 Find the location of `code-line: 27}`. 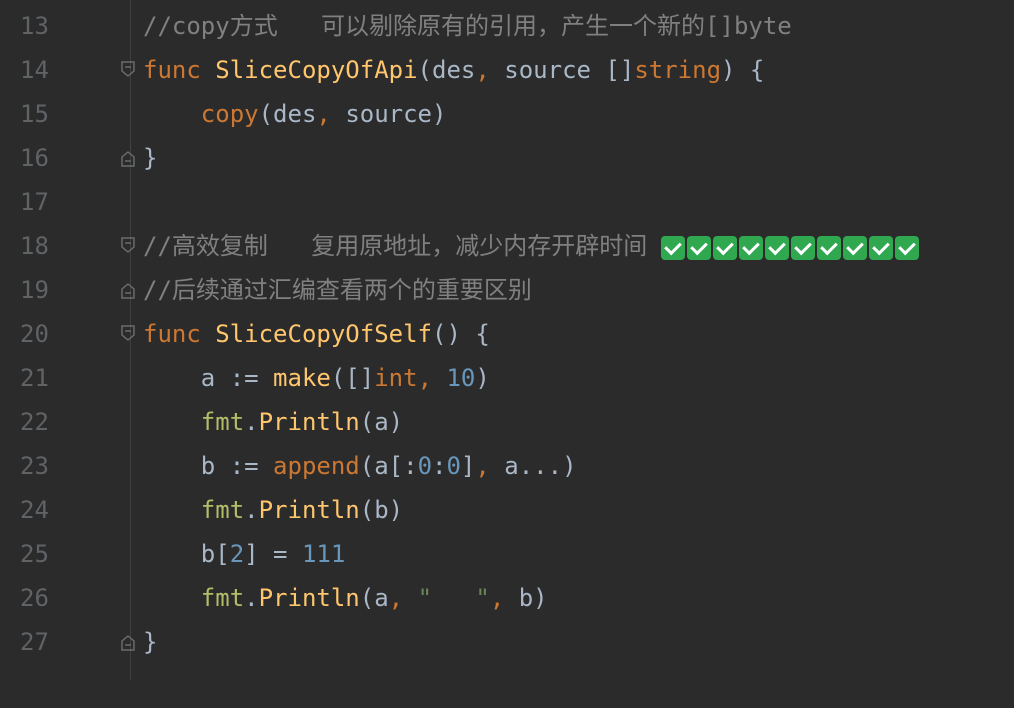

code-line: 27} is located at coordinates (507, 642).